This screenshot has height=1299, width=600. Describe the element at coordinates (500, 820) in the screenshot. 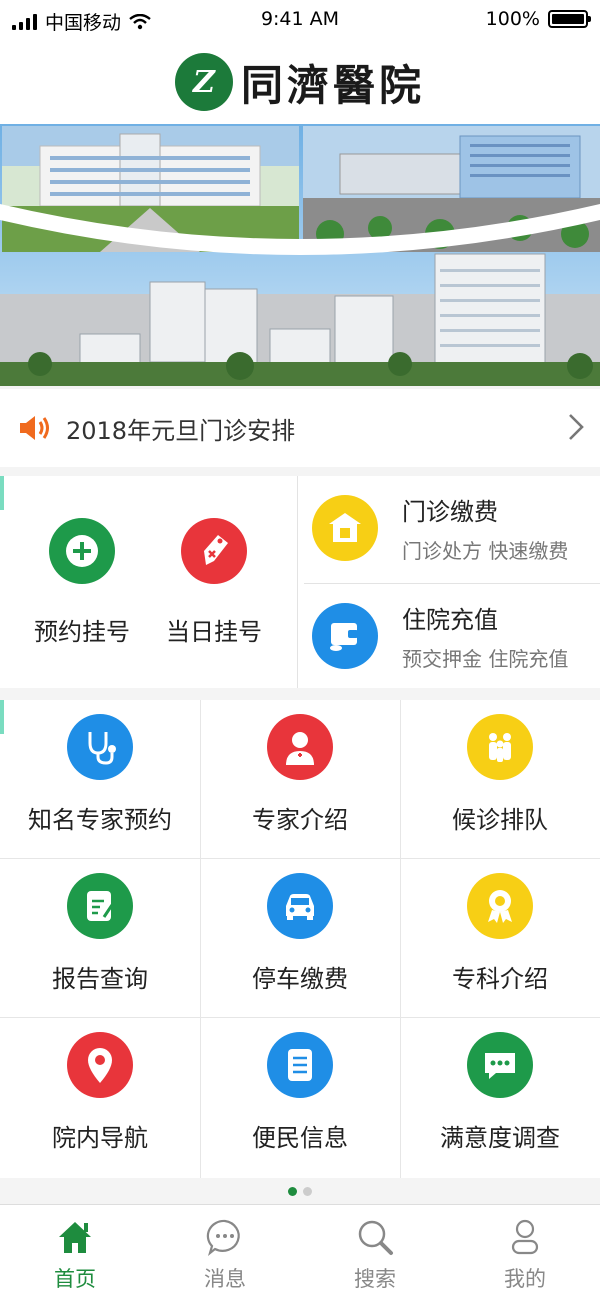

I see `grid-label: 候诊排队` at that location.